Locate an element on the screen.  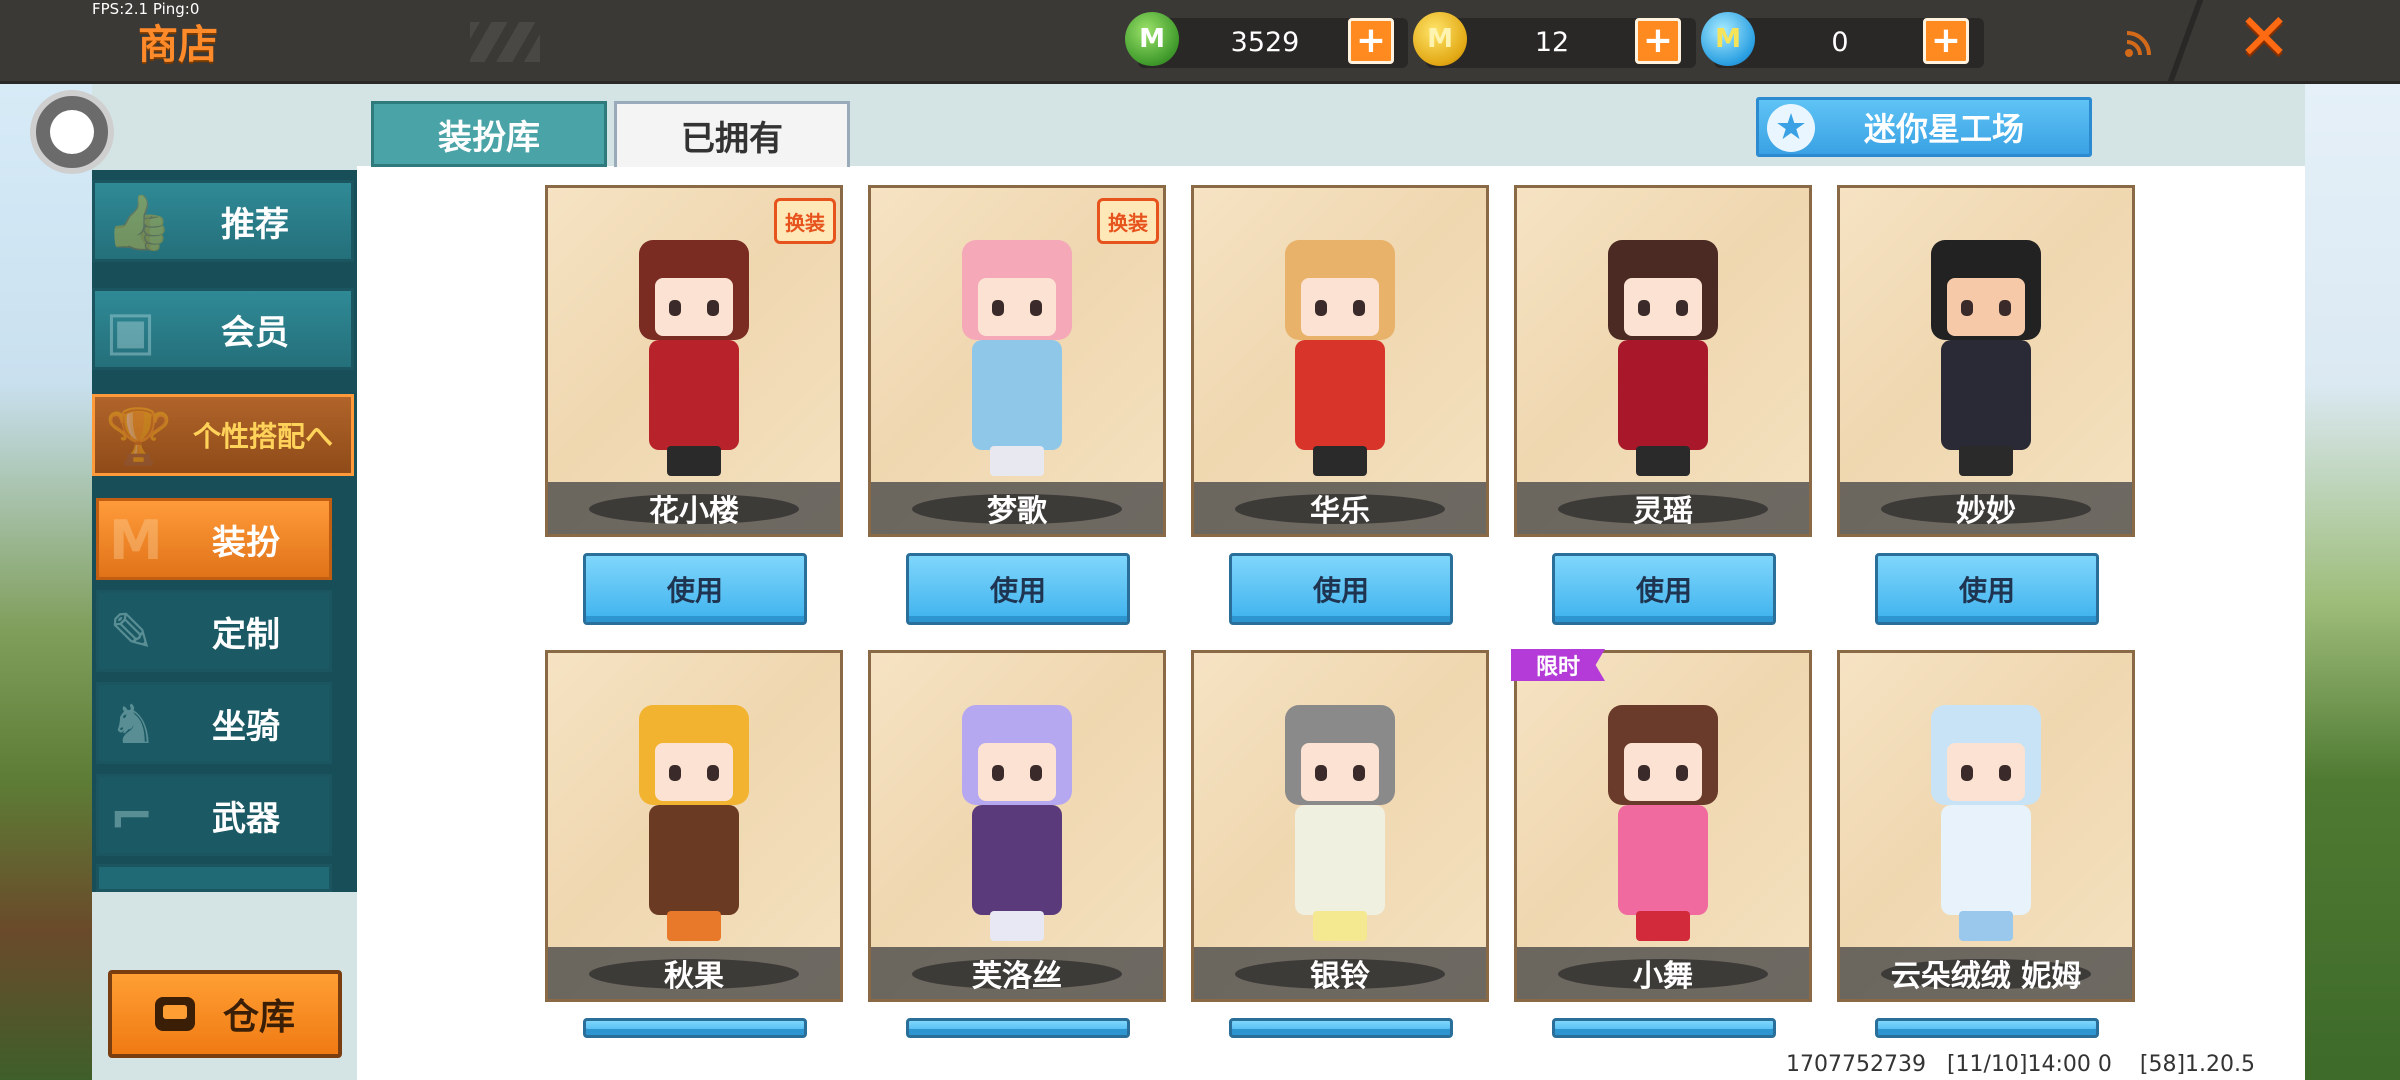
close-icon: ✕ is located at coordinates (2264, 38).